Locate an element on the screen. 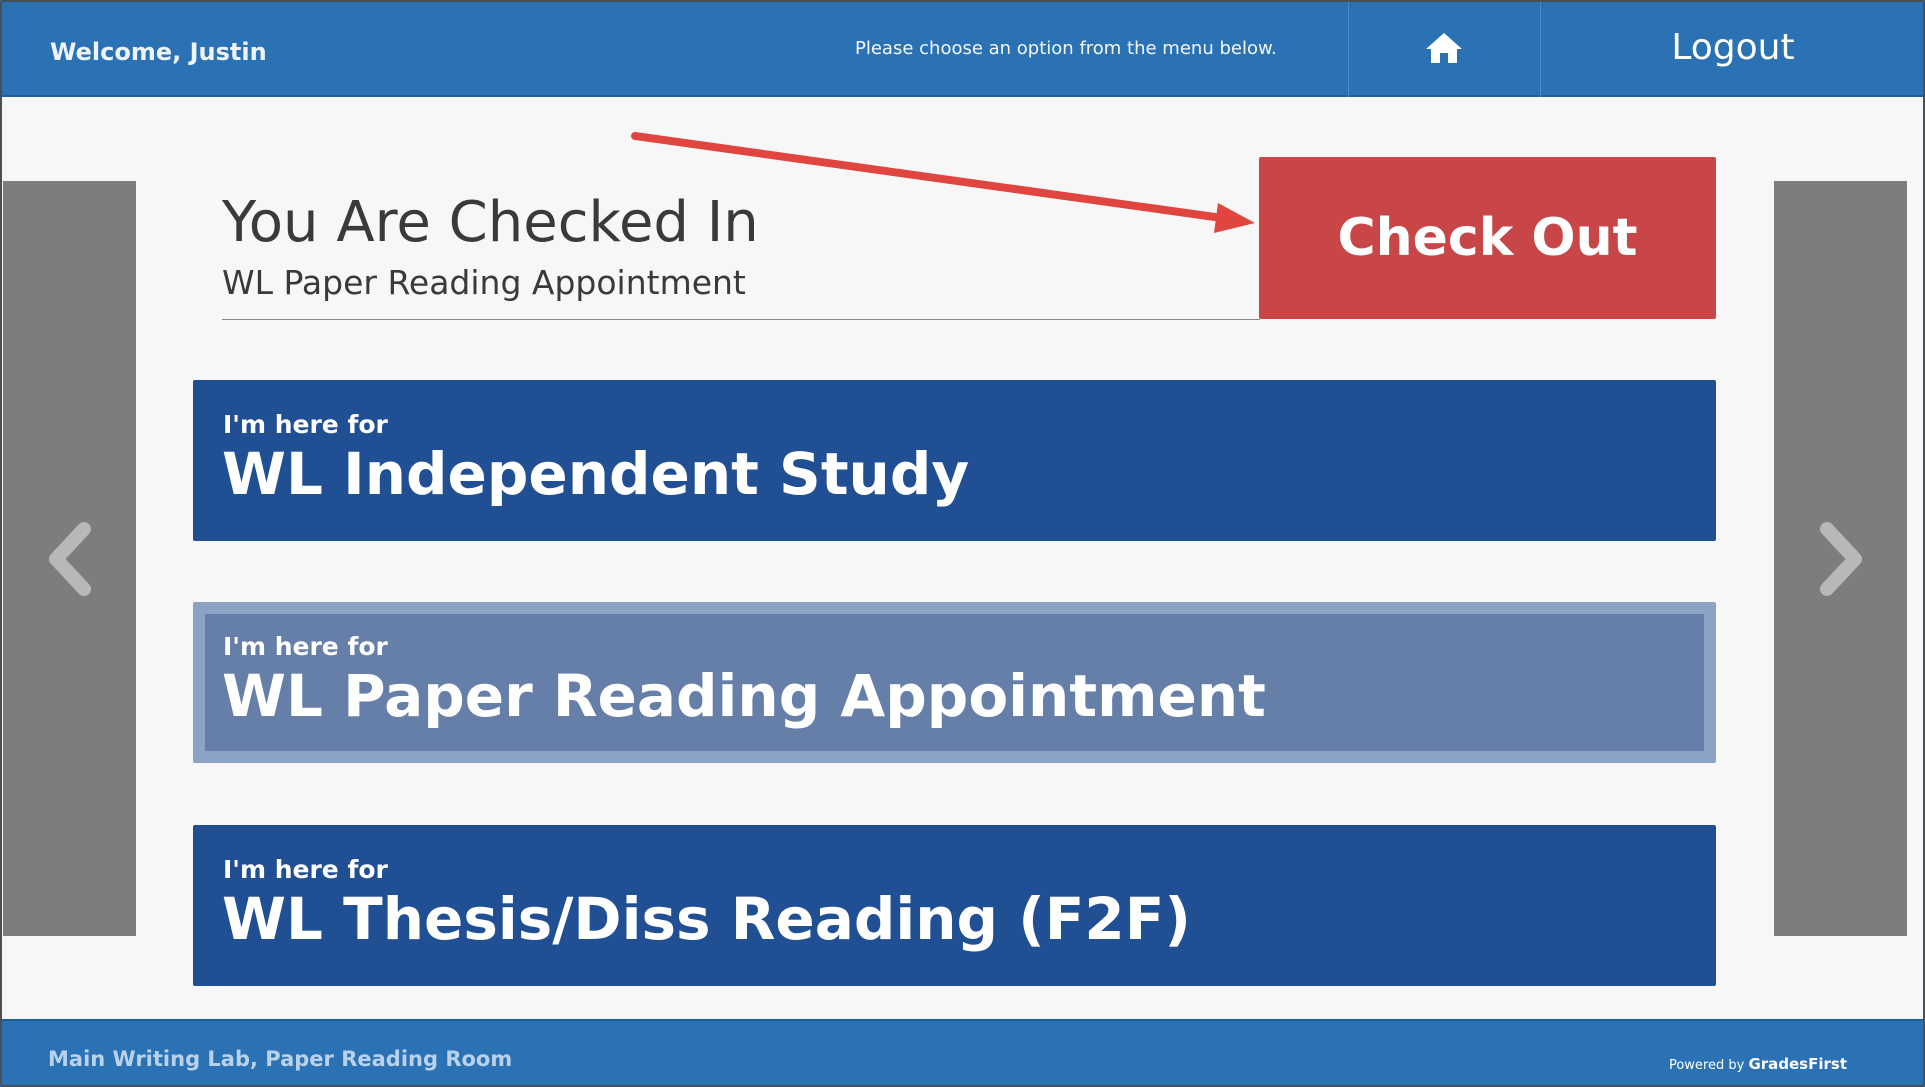 The height and width of the screenshot is (1087, 1925). chevron-right-icon is located at coordinates (1840, 558).